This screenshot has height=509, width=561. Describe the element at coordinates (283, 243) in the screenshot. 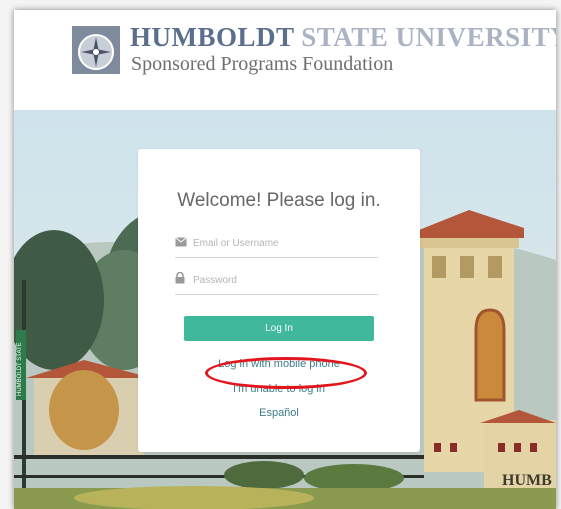

I see `username-input` at that location.